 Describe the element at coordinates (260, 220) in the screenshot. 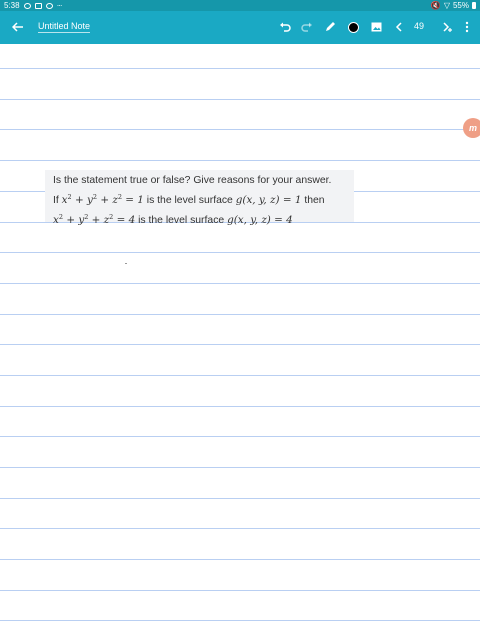

I see `level-surface-2: g(x, y, z) = 4` at that location.